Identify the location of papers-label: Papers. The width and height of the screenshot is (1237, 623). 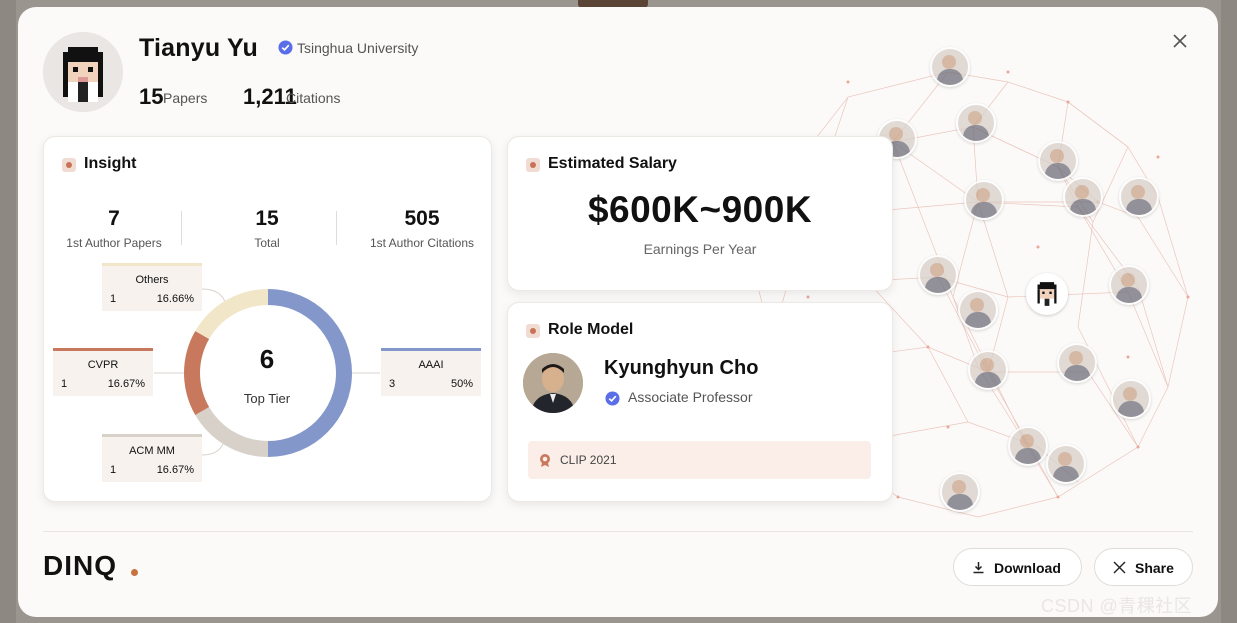
(185, 98).